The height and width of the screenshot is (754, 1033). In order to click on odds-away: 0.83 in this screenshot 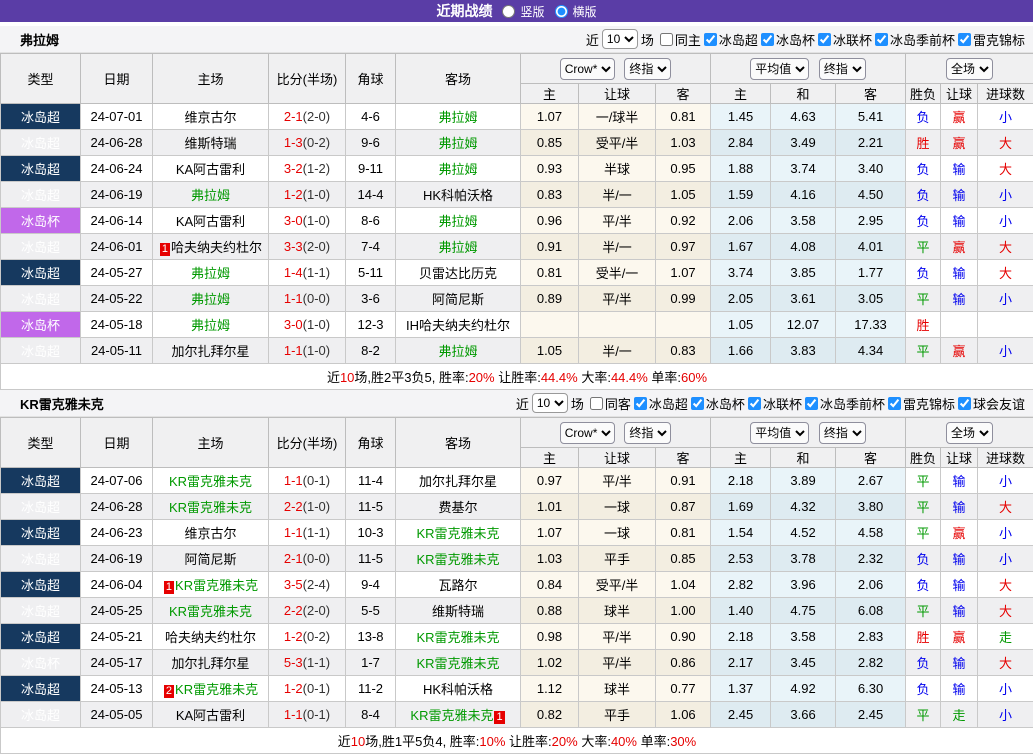, I will do `click(683, 351)`.